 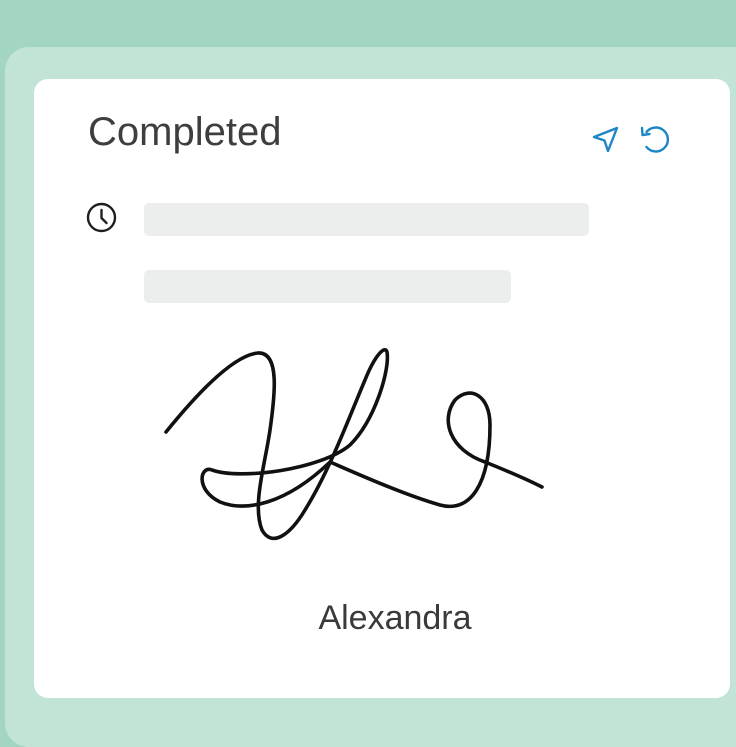 What do you see at coordinates (101, 217) in the screenshot?
I see `clock-icon` at bounding box center [101, 217].